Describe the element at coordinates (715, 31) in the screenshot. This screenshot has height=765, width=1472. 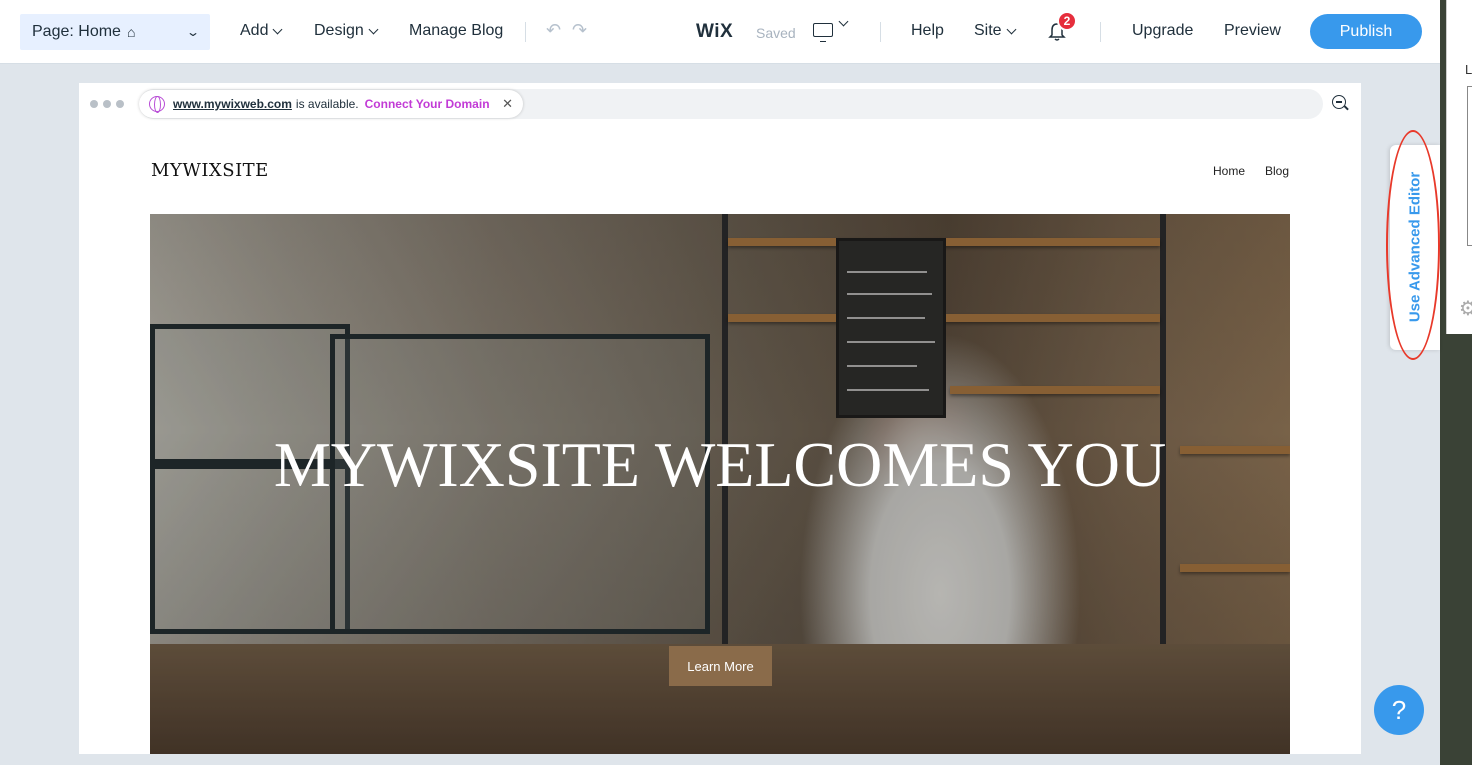
I see `wix-logo: WiX` at that location.